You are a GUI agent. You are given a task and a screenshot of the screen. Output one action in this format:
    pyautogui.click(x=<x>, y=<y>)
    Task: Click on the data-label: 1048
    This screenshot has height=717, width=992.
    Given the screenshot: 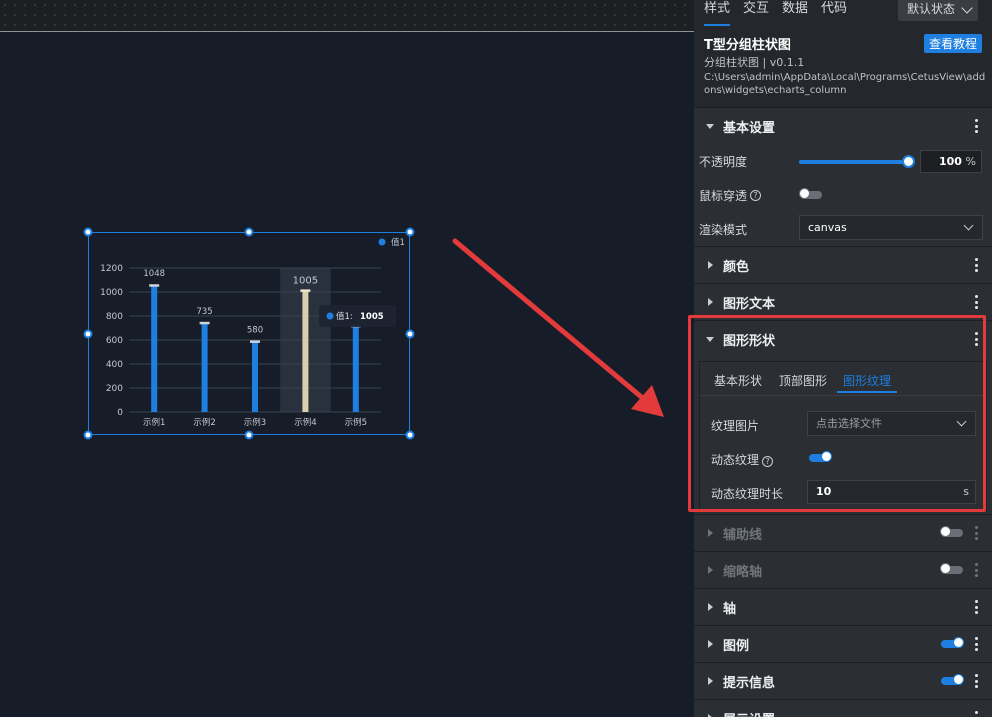 What is the action you would take?
    pyautogui.click(x=154, y=274)
    